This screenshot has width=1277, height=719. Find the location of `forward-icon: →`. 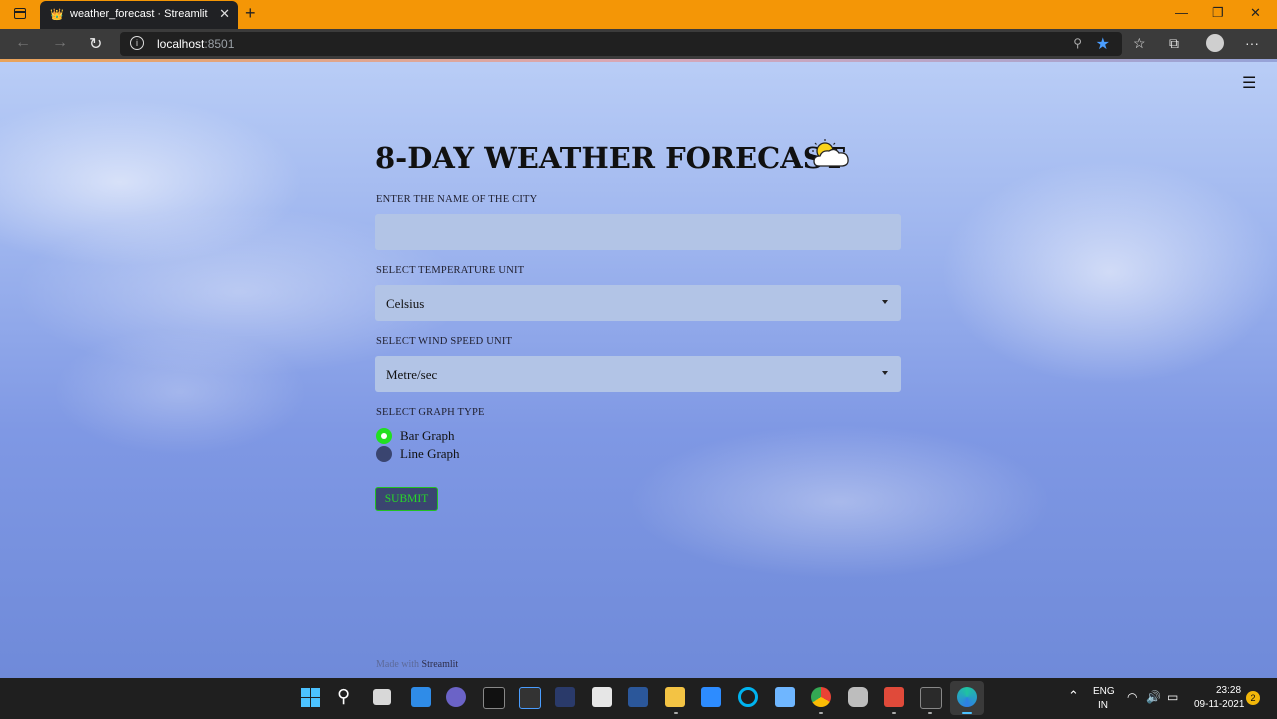

forward-icon: → is located at coordinates (60, 43).